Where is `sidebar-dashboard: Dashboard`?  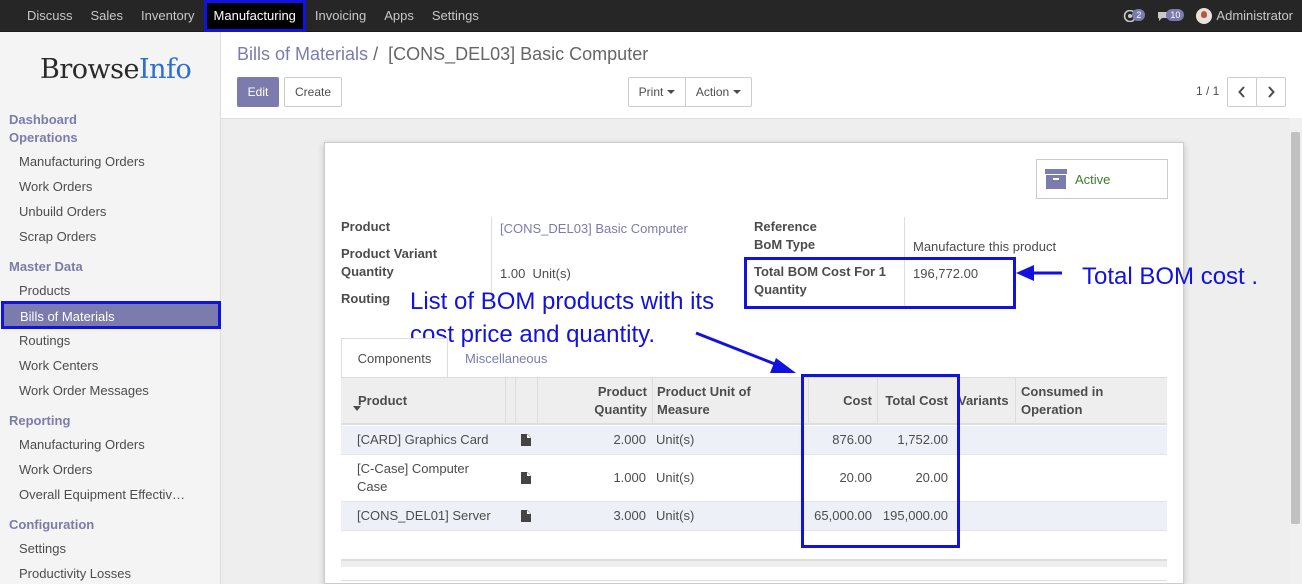 sidebar-dashboard: Dashboard is located at coordinates (43, 119).